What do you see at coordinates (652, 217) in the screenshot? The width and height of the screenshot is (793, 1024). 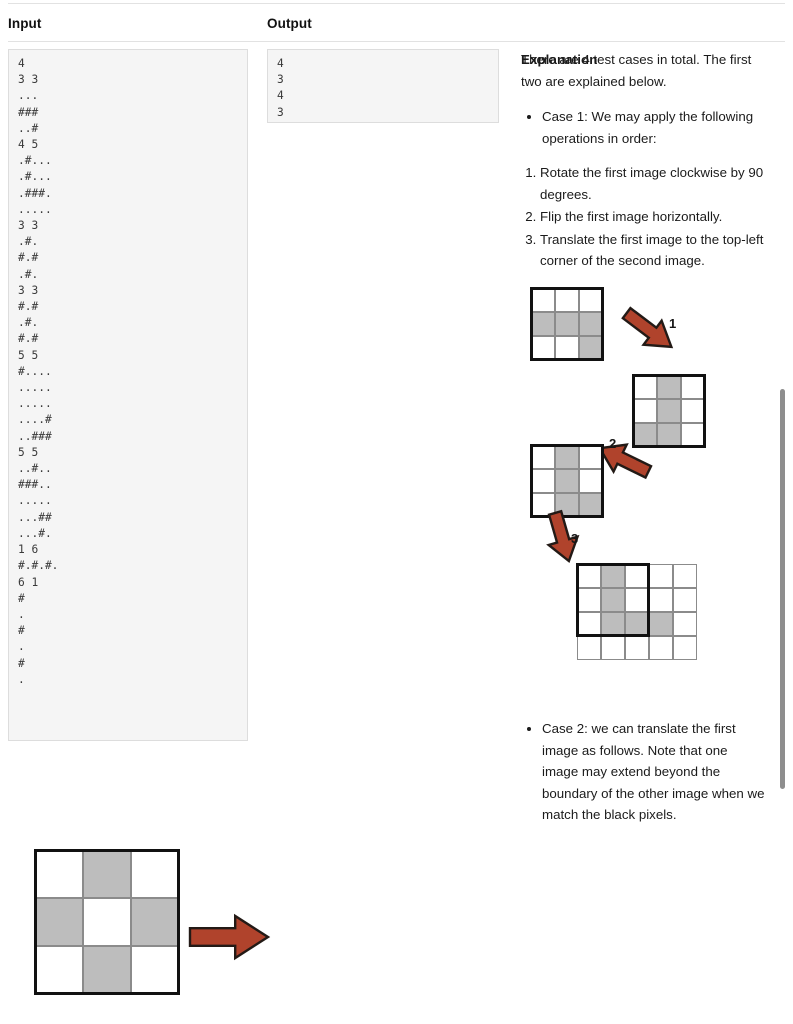 I see `case1-step-2: Flip the first image horizontally.` at bounding box center [652, 217].